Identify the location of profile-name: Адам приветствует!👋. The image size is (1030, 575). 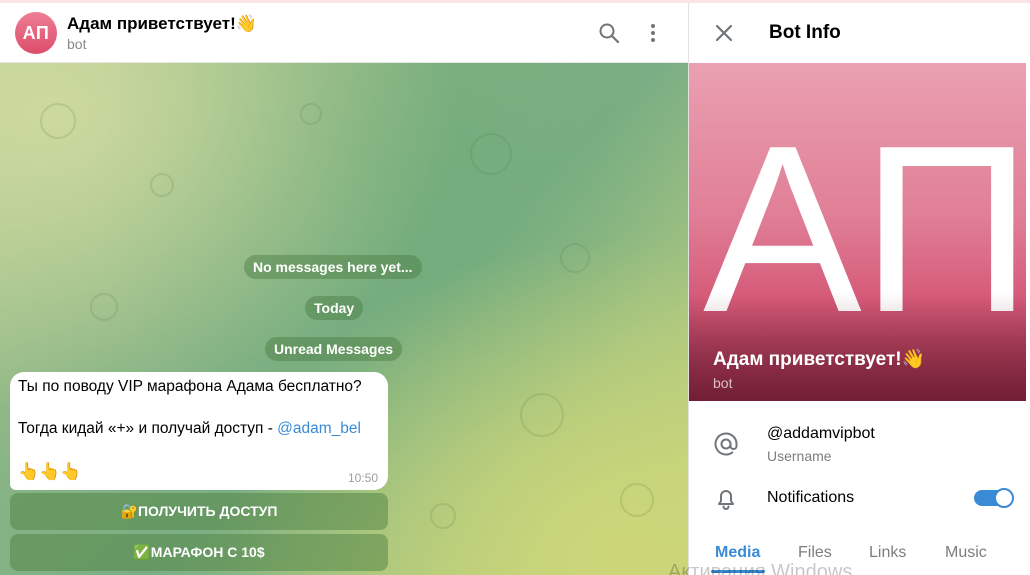
(819, 359).